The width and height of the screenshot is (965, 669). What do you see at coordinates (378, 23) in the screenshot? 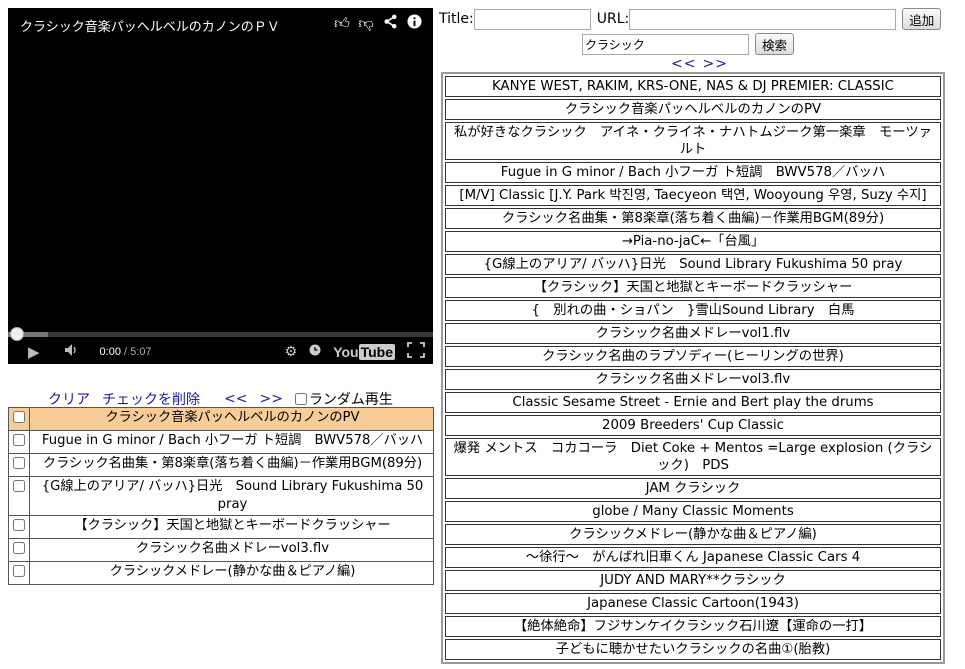
I see `player-top-icons: 👍︎ 👎︎` at bounding box center [378, 23].